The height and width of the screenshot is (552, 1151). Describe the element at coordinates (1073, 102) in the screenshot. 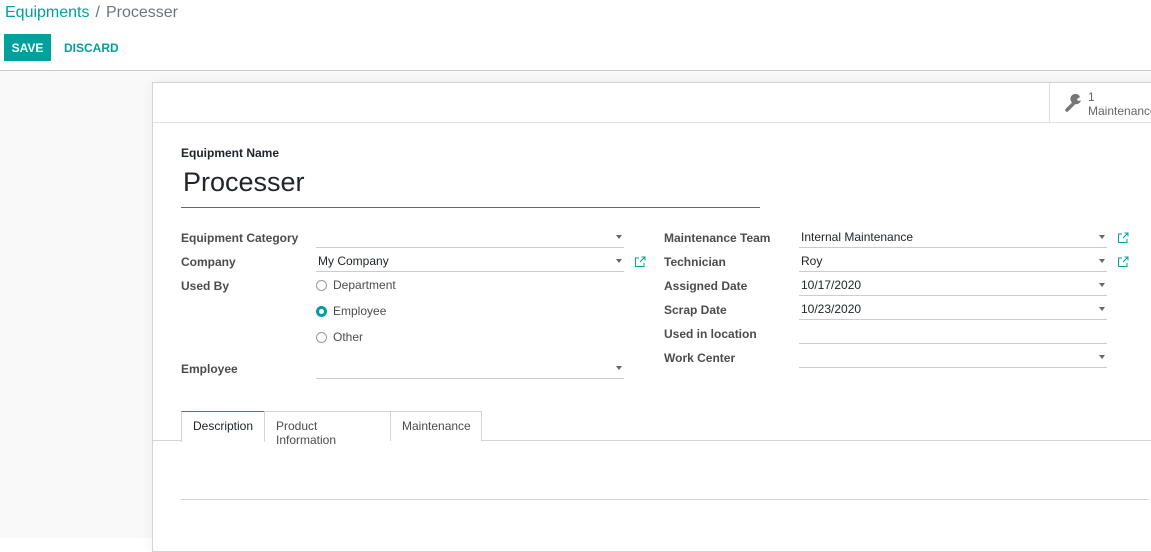

I see `wrench-icon` at that location.